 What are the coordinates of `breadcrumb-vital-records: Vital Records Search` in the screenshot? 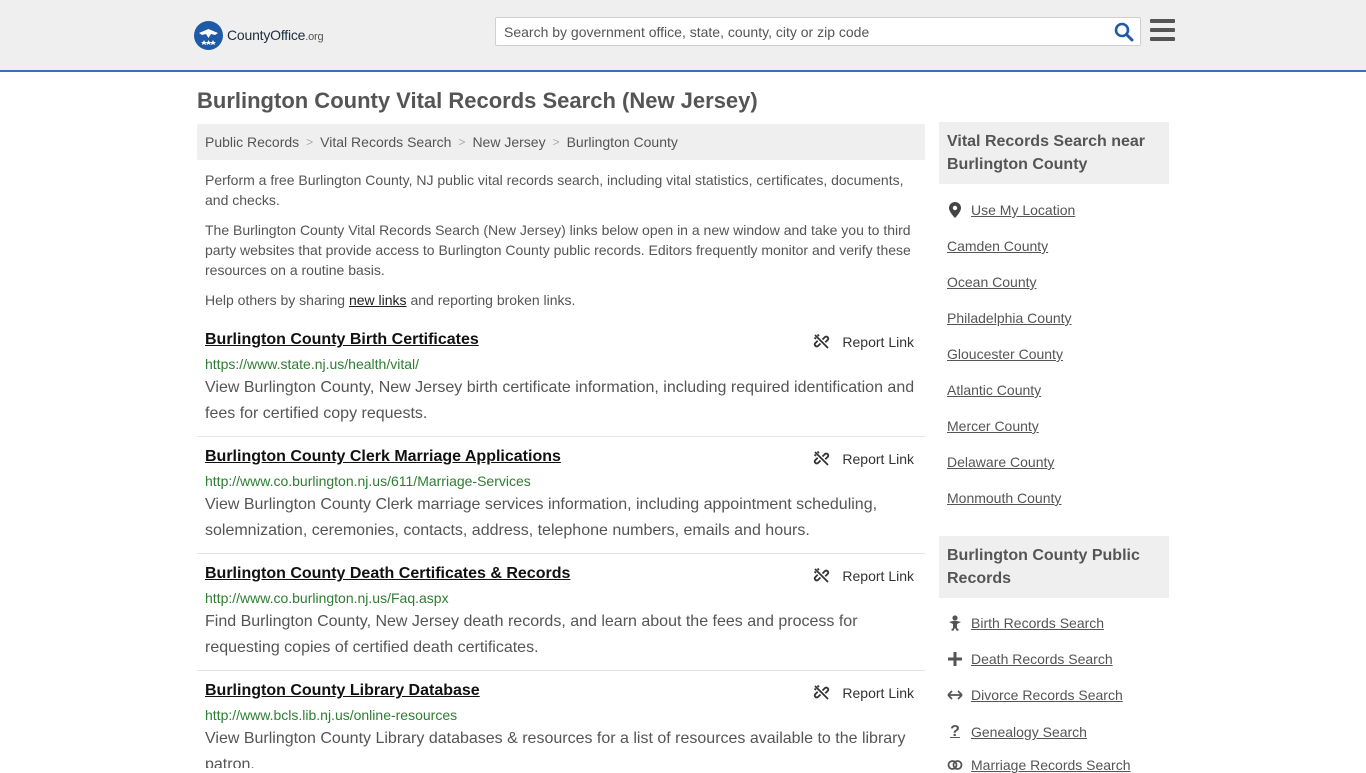 It's located at (385, 142).